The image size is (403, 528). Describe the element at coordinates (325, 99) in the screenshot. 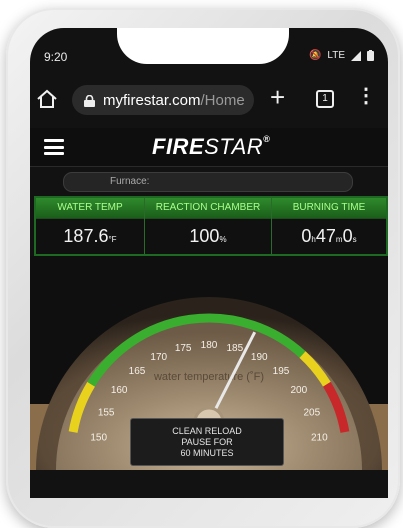

I see `tab-count-button: 1` at that location.